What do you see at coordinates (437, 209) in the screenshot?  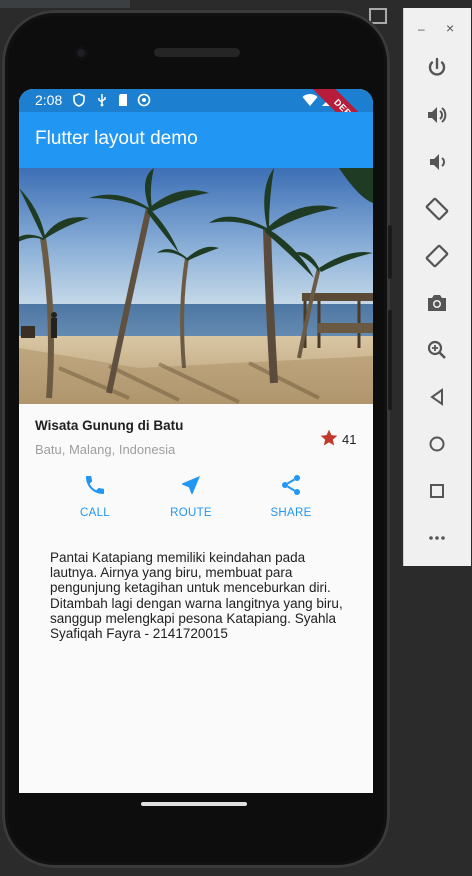 I see `rotate-left-icon` at bounding box center [437, 209].